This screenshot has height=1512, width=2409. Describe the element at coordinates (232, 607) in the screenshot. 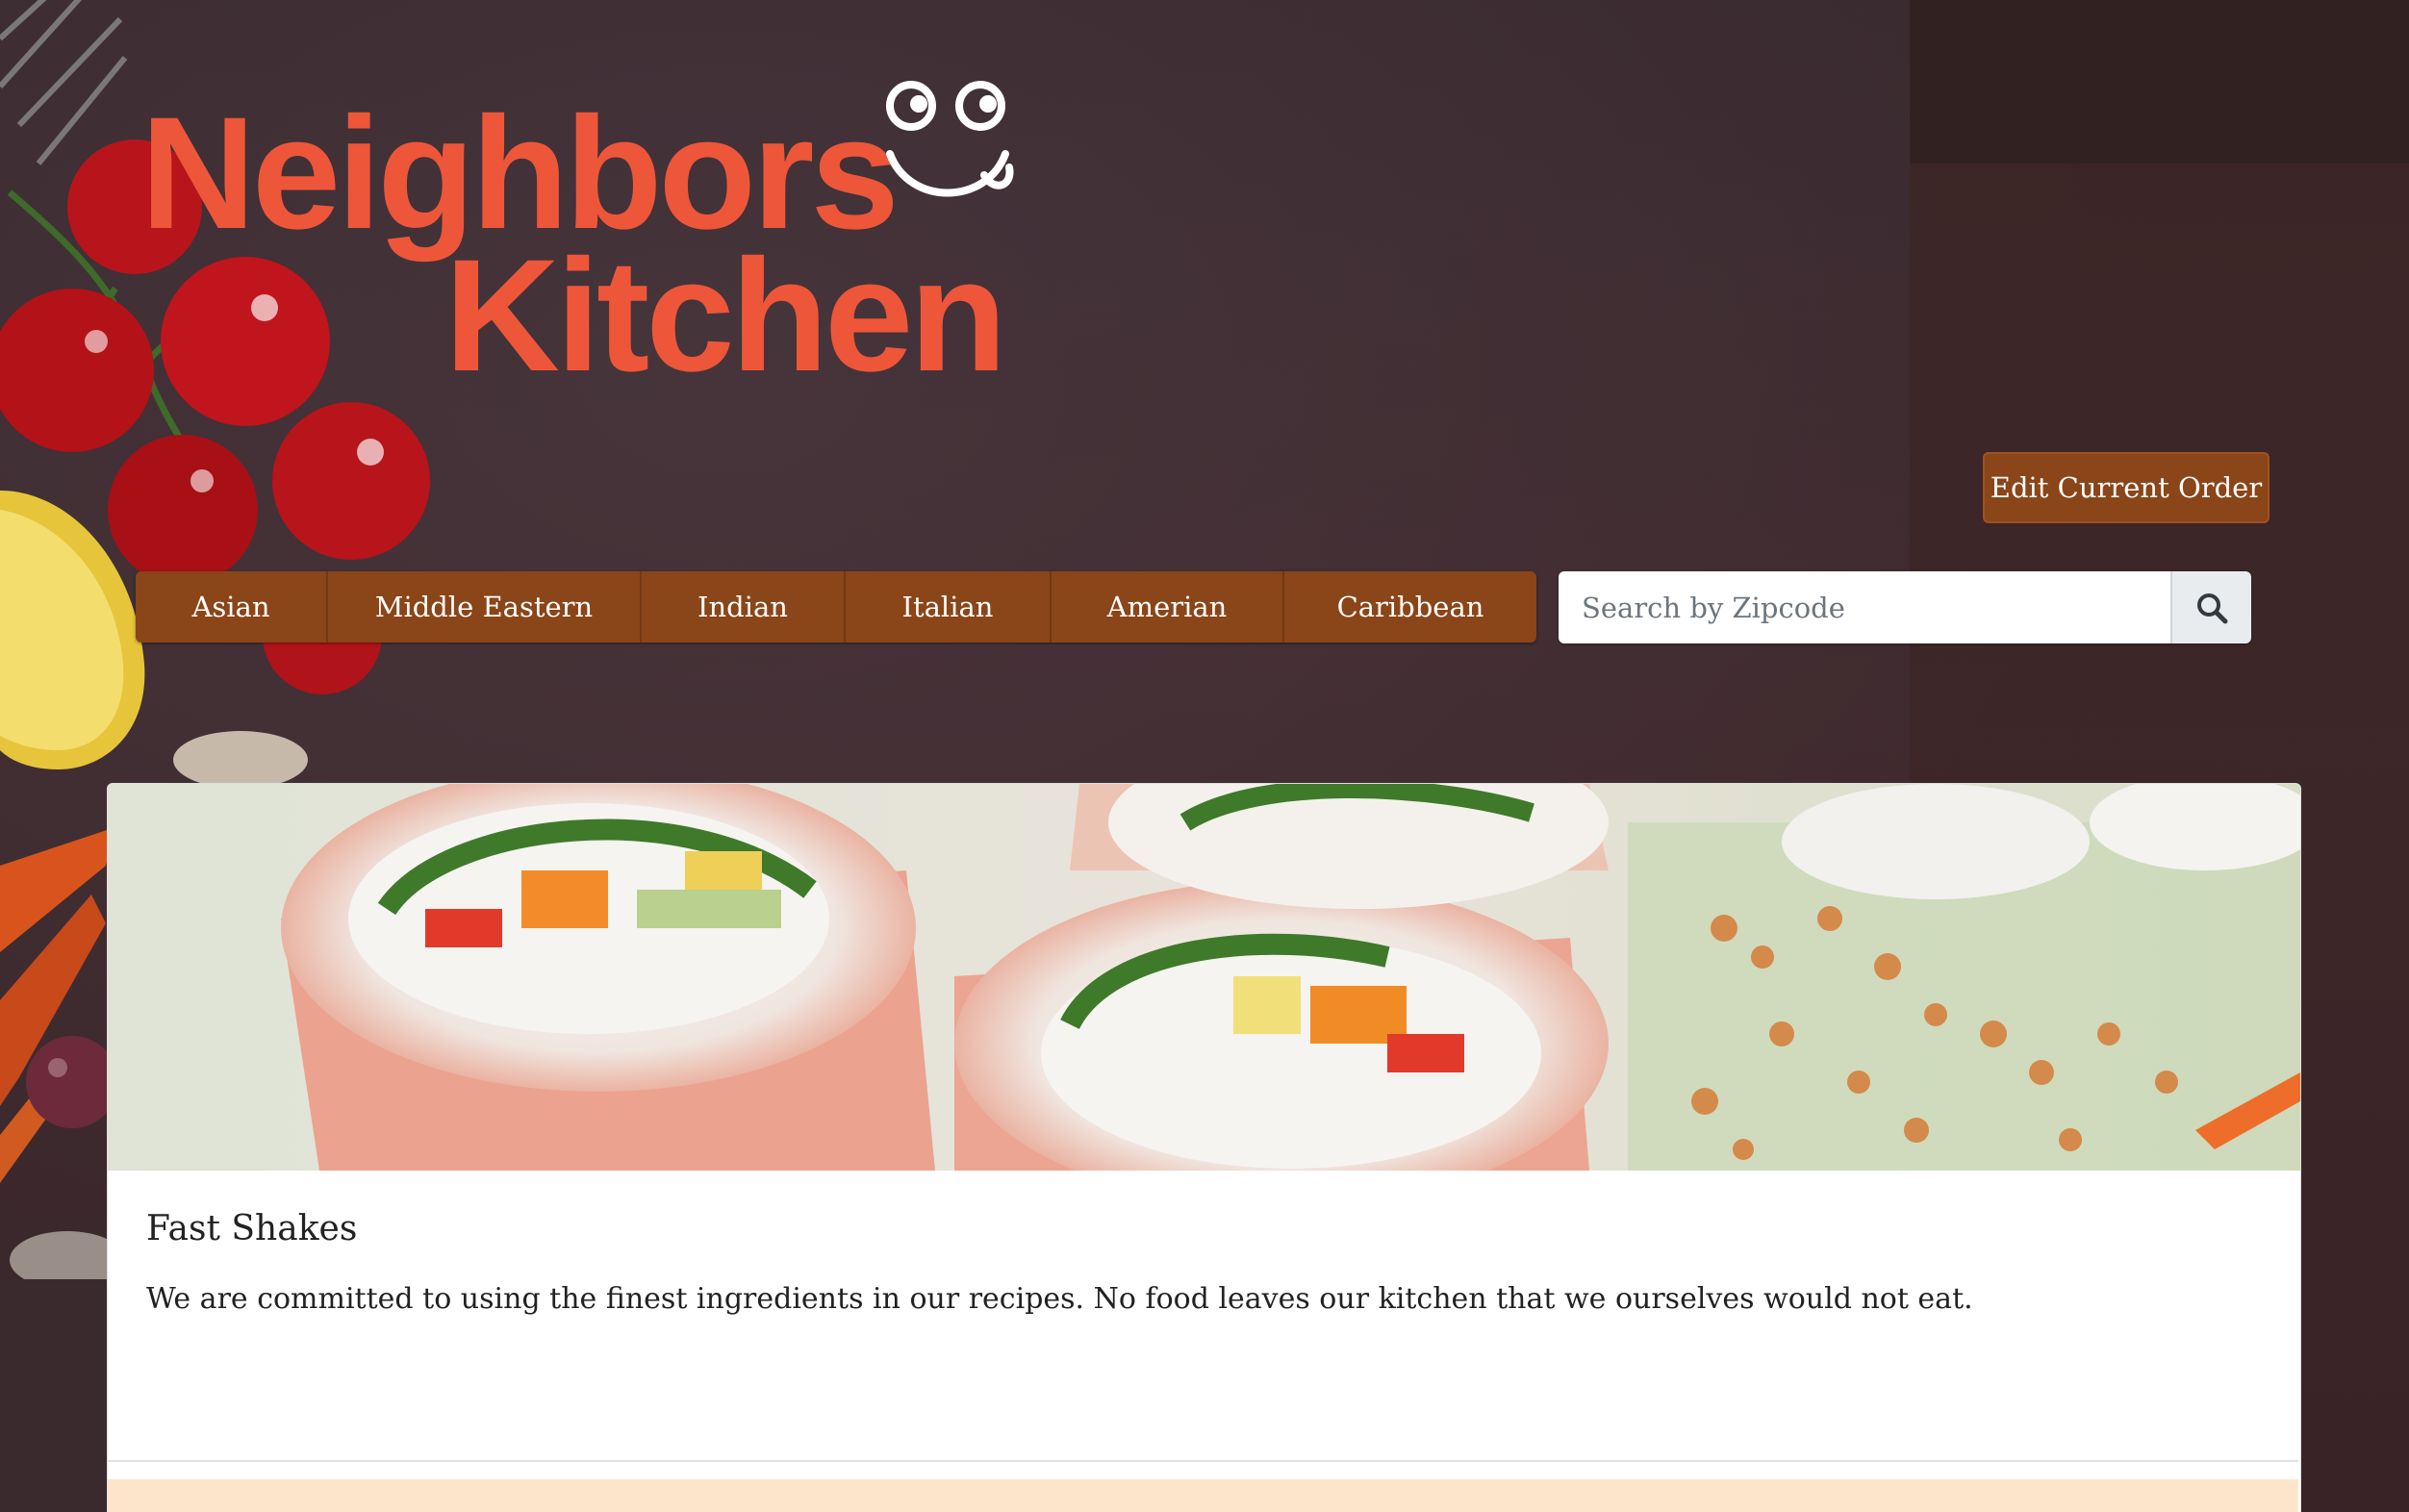

I see `nav-asian-button: Asian` at that location.